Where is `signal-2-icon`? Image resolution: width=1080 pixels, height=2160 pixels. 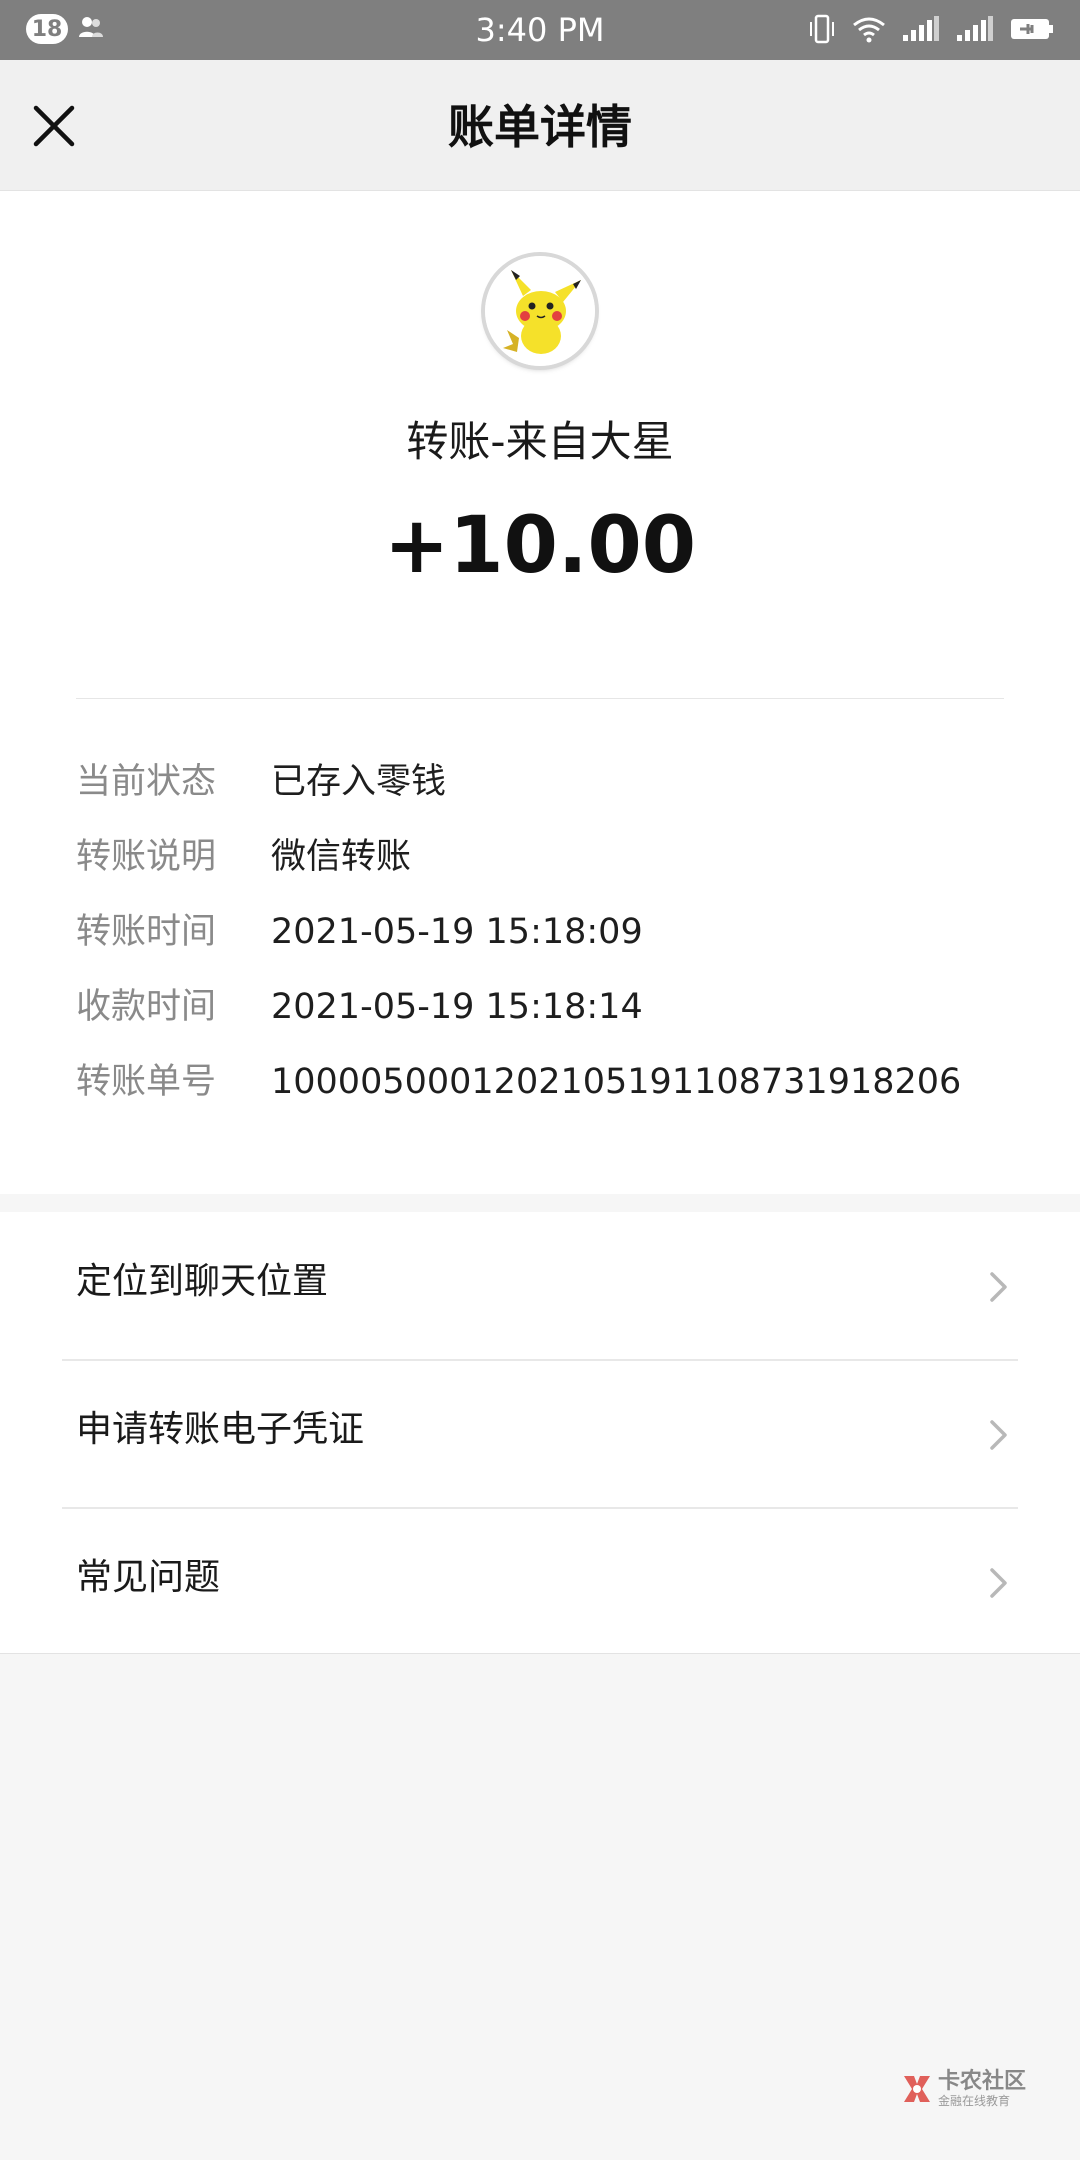 signal-2-icon is located at coordinates (975, 31).